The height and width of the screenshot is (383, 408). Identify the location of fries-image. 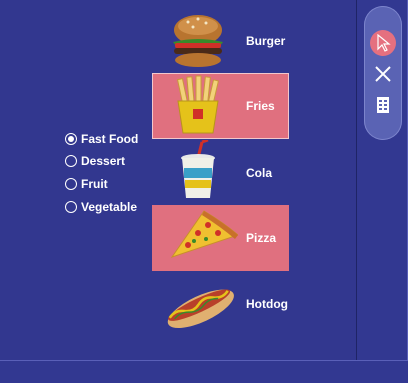
(197, 104).